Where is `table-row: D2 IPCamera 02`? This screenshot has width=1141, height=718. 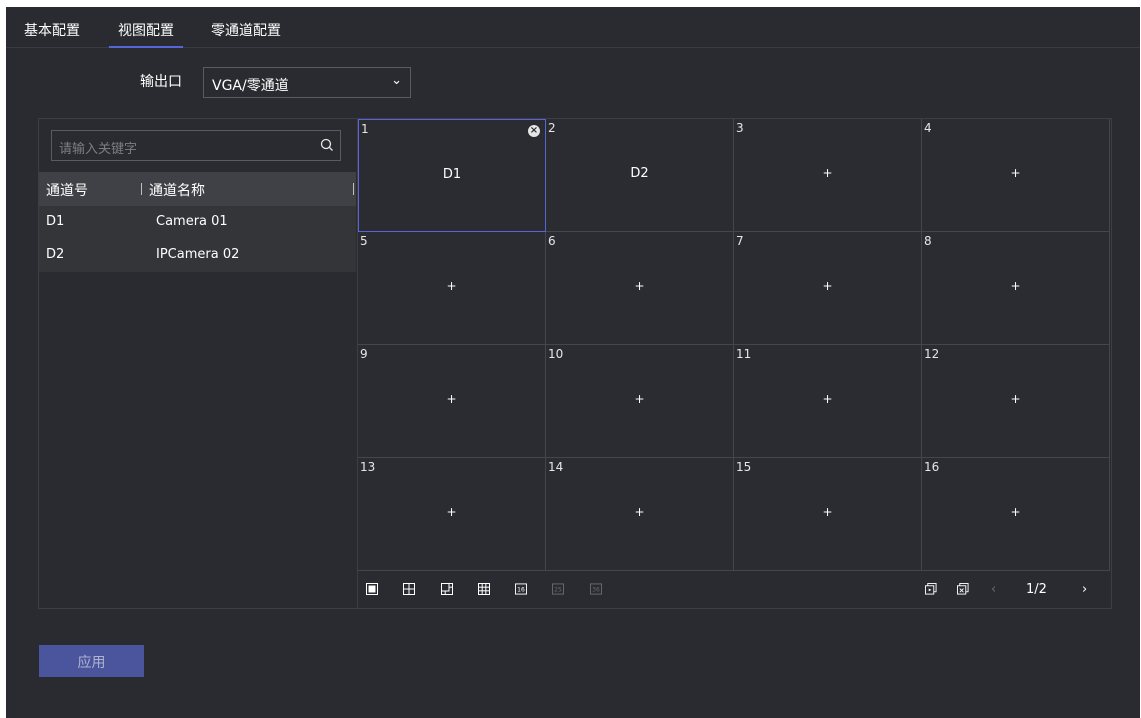 table-row: D2 IPCamera 02 is located at coordinates (197, 255).